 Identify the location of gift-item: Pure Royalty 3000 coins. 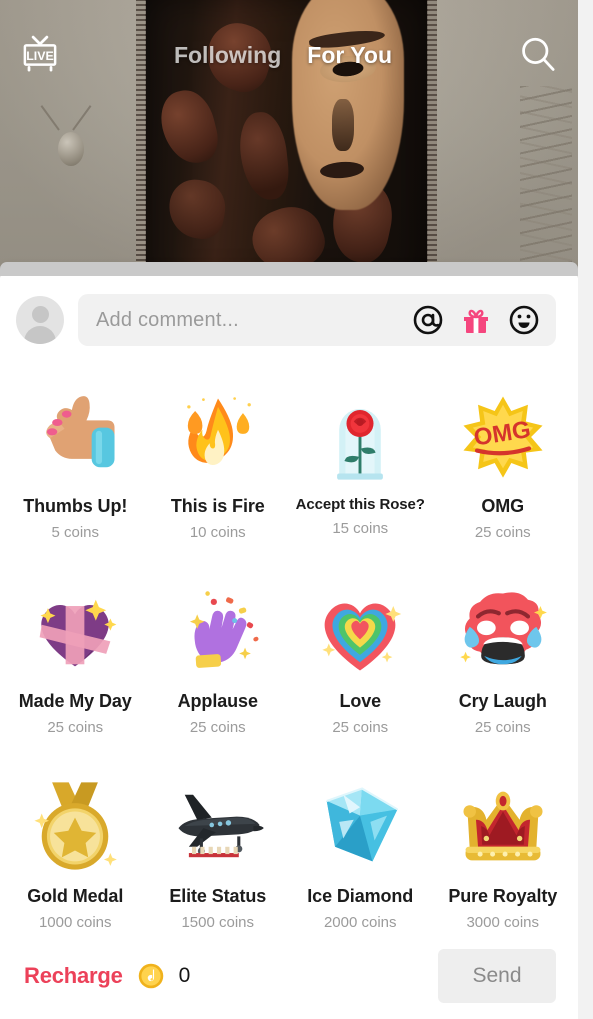
(503, 846).